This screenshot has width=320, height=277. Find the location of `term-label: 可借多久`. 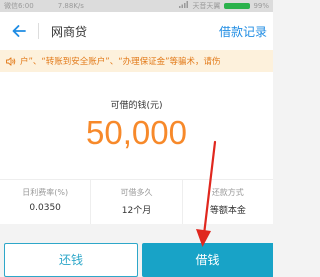

term-label: 可借多久 is located at coordinates (136, 192).